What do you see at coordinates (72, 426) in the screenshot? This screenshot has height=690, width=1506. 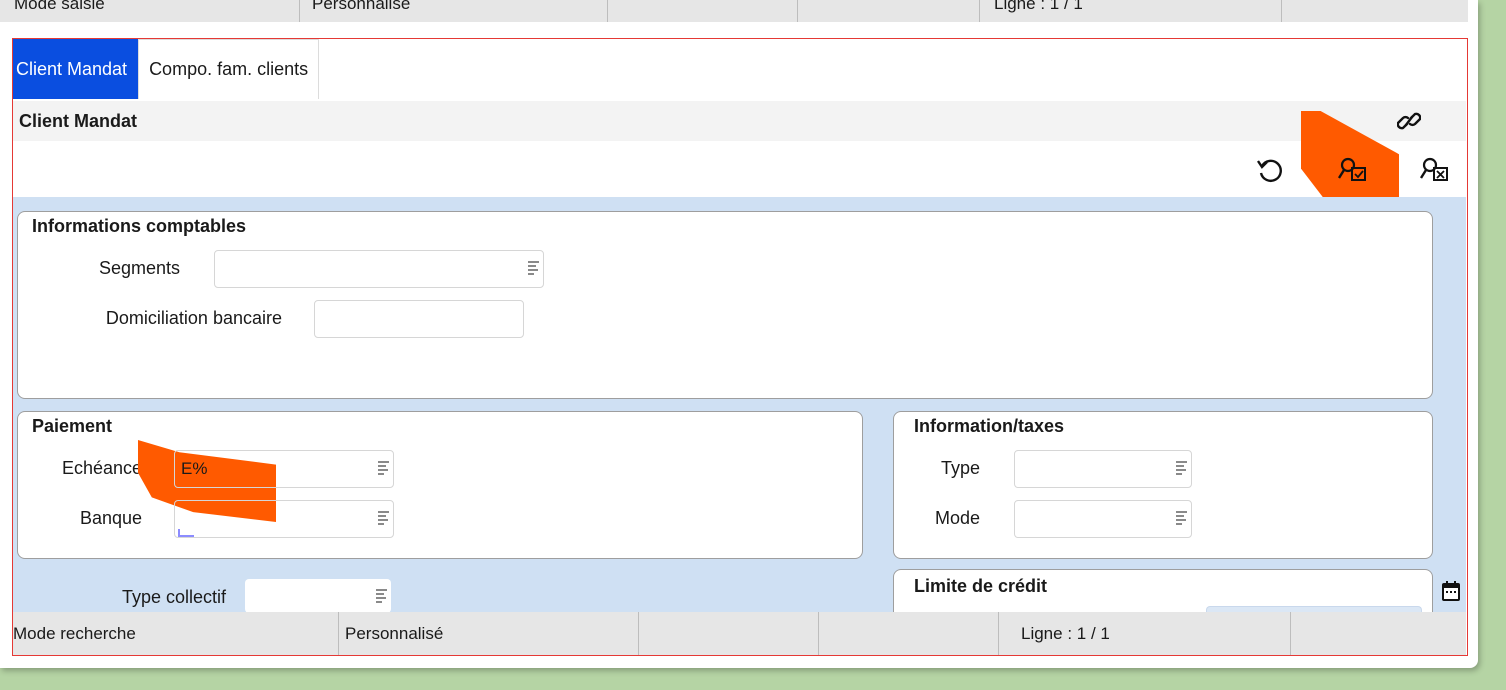 I see `group-title-paiement: Paiement` at bounding box center [72, 426].